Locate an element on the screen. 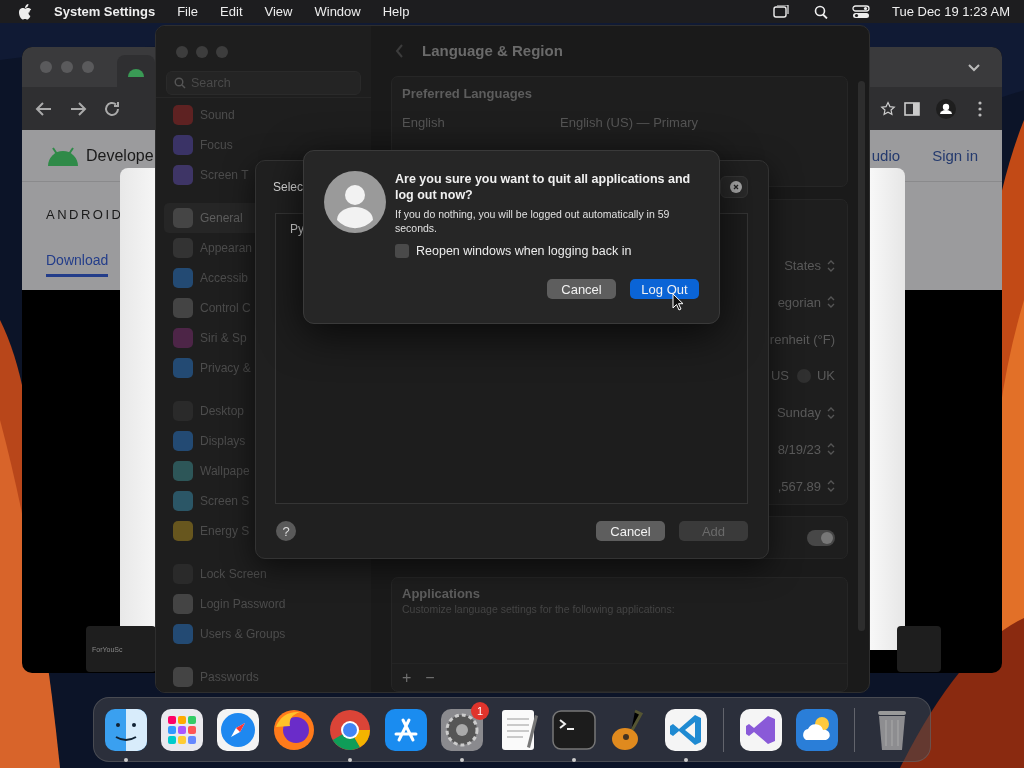  sheet-title: Selec is located at coordinates (288, 187).